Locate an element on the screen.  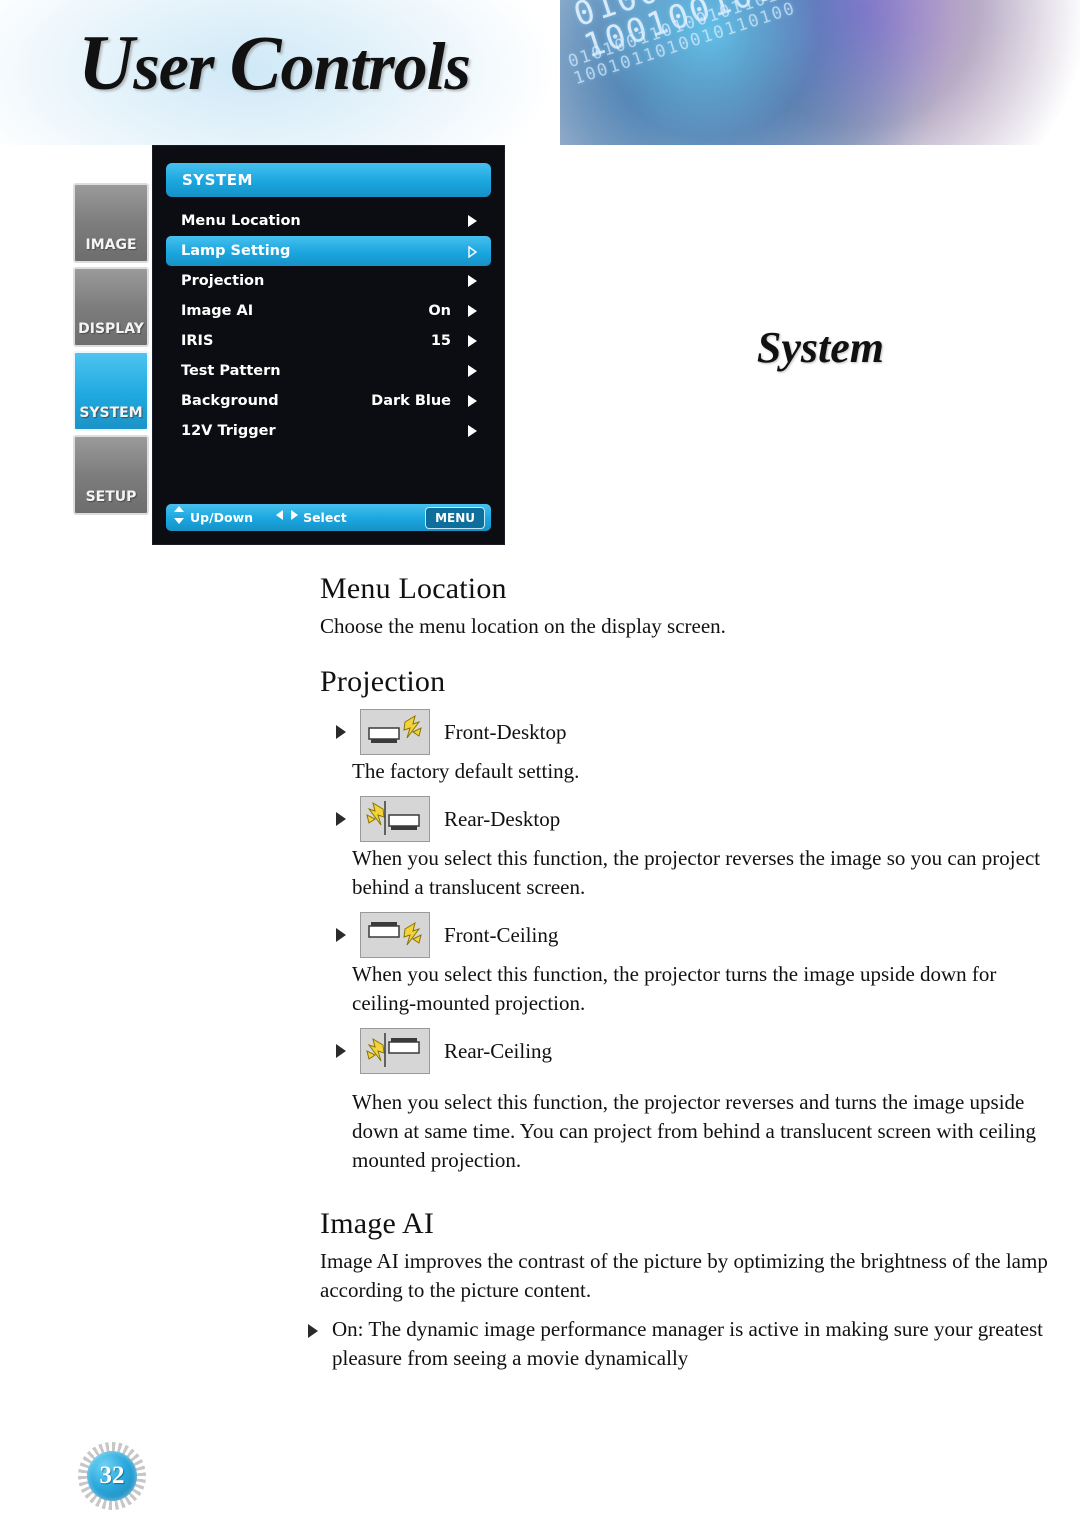
osd-row-label: IRIS is located at coordinates (197, 341).